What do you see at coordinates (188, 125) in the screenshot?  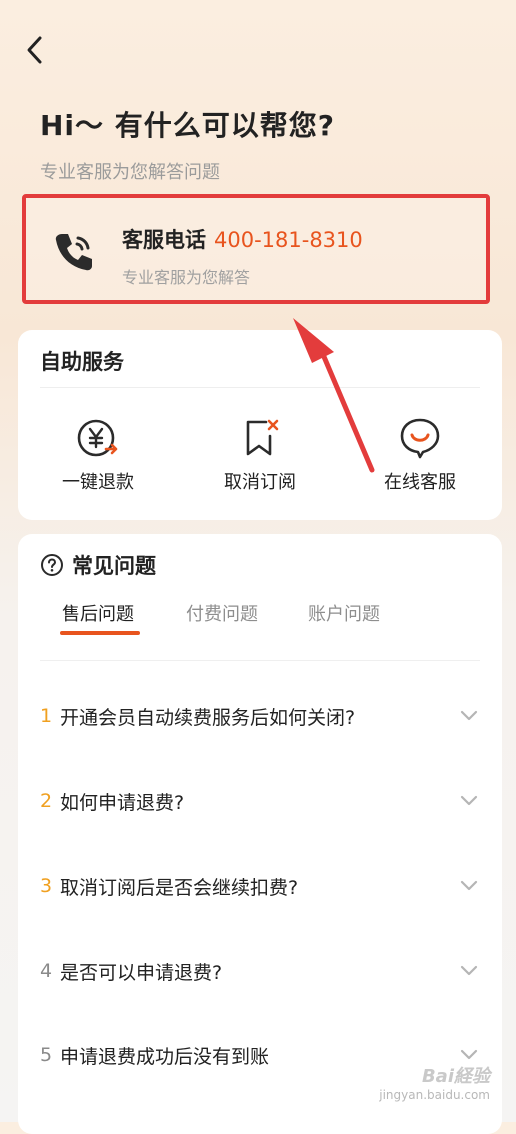 I see `page-title: Hi～ 有什么可以帮您?` at bounding box center [188, 125].